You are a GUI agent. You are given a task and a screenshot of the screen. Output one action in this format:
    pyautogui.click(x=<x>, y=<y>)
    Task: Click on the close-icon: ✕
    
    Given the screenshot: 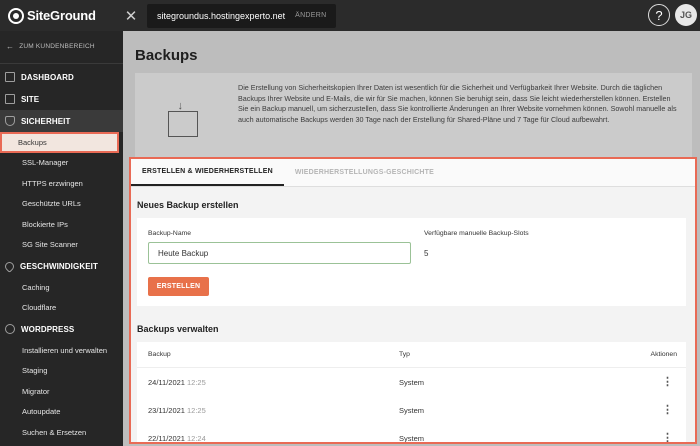 What is the action you would take?
    pyautogui.click(x=131, y=16)
    